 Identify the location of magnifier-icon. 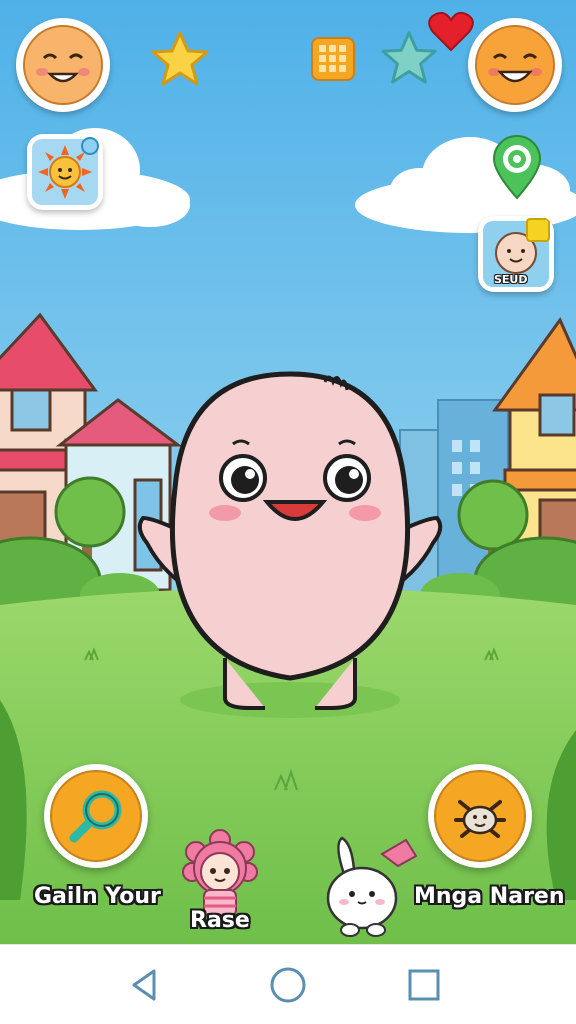
(96, 816).